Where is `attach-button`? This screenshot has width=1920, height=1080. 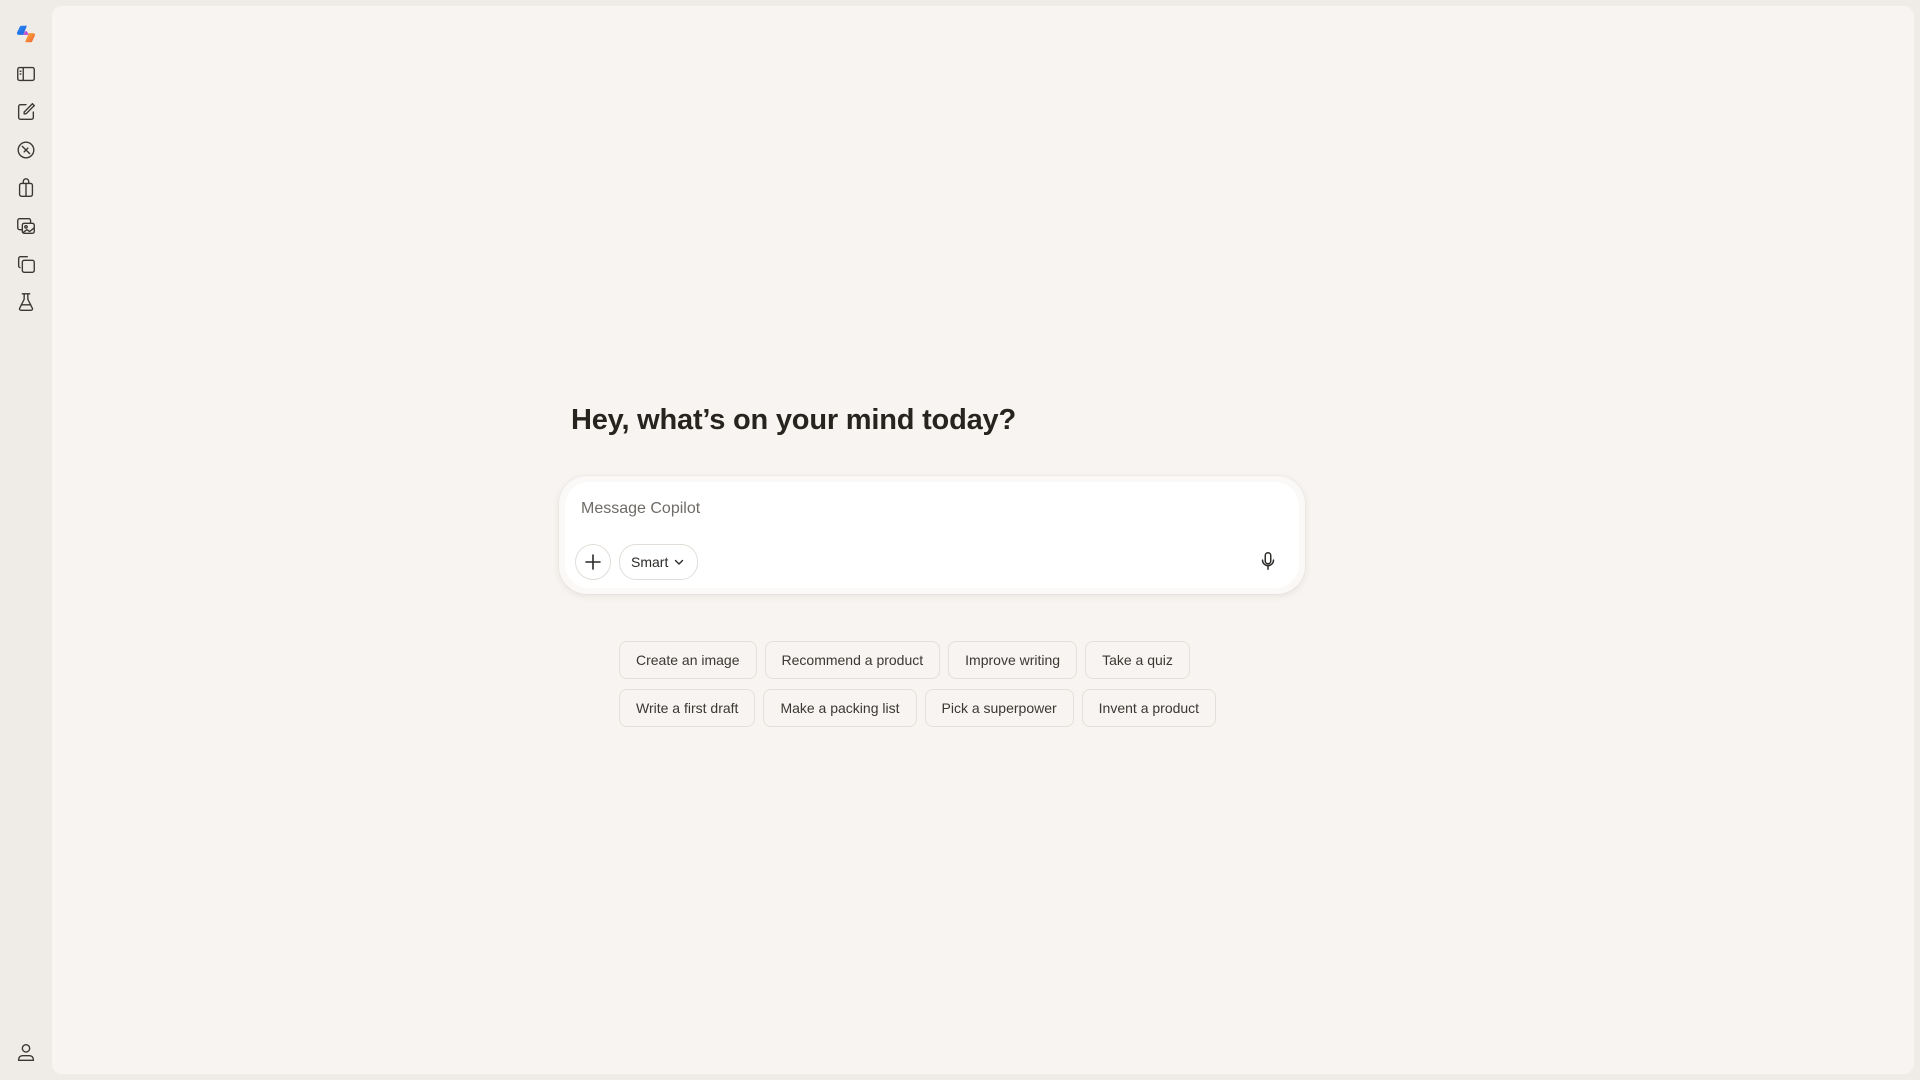 attach-button is located at coordinates (593, 562).